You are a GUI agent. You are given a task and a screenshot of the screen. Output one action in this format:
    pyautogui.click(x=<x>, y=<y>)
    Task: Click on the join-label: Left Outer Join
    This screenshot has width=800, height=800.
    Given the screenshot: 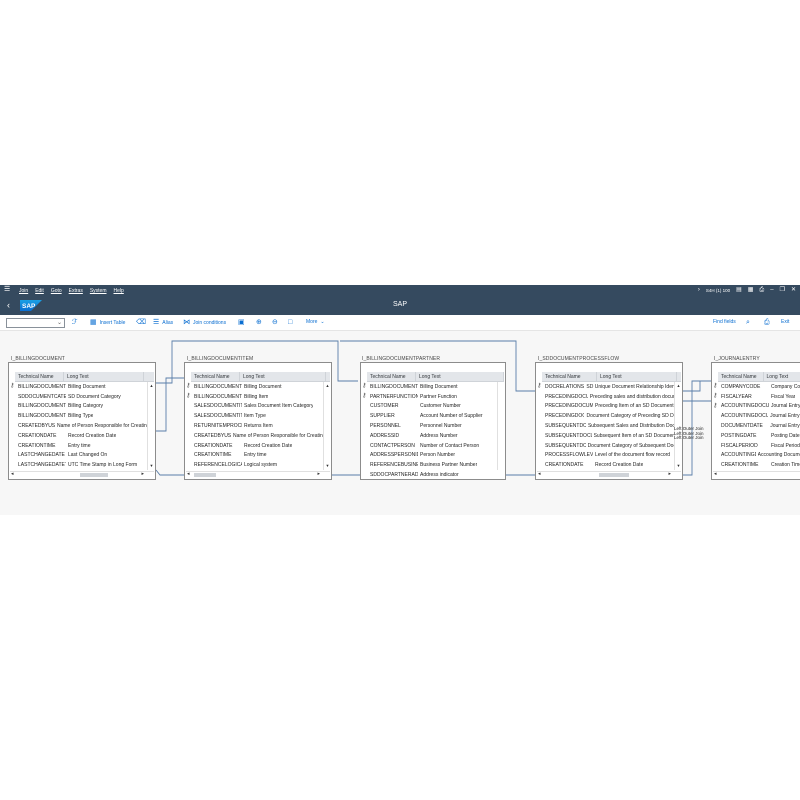 What is the action you would take?
    pyautogui.click(x=689, y=438)
    